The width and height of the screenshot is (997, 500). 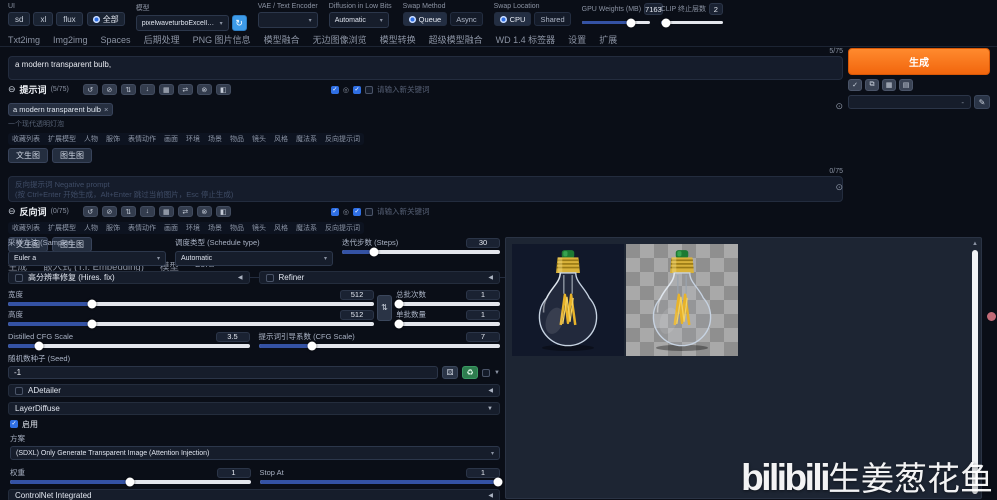 I want to click on ui-filter-button: xl, so click(x=43, y=19).